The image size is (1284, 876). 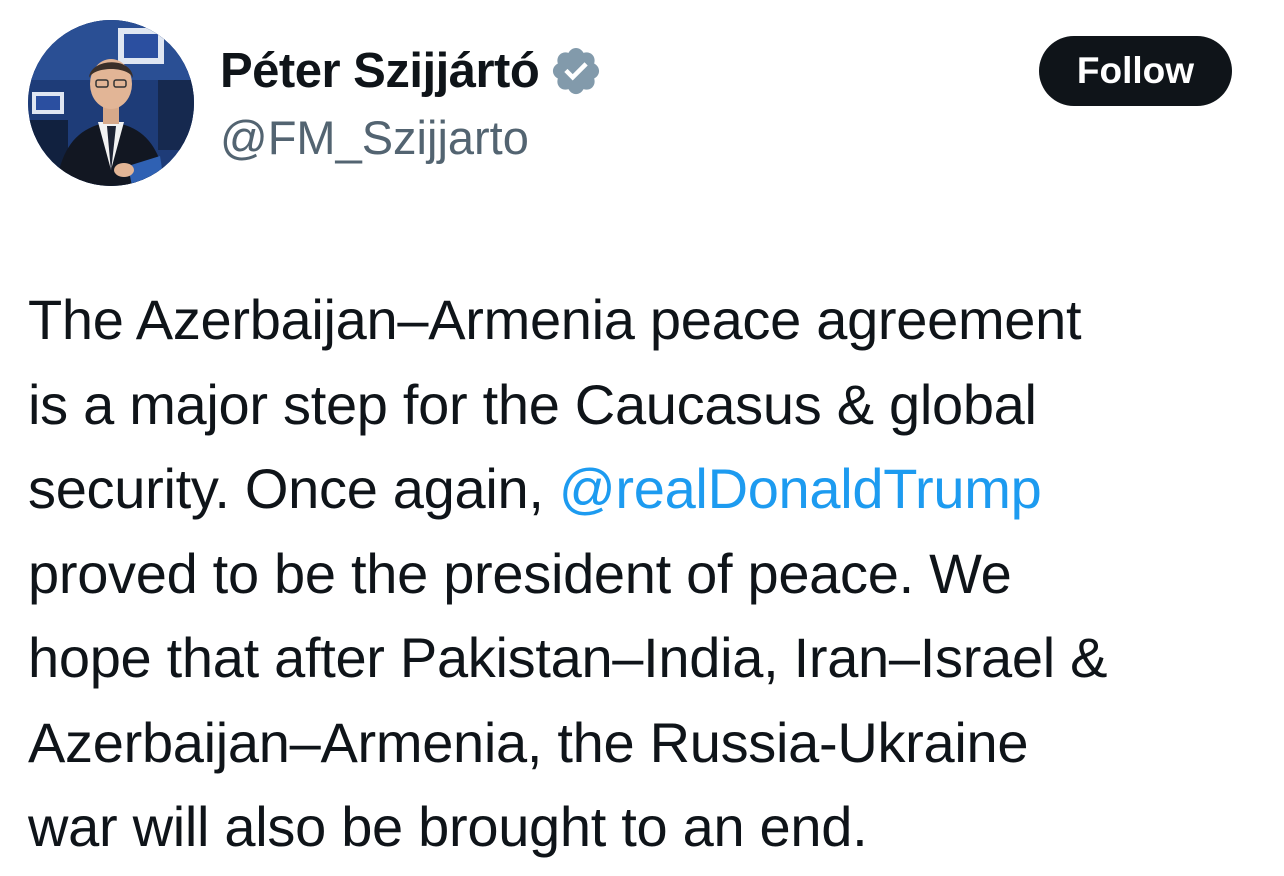 I want to click on author-handle: @FM_Szijjarto, so click(x=374, y=137).